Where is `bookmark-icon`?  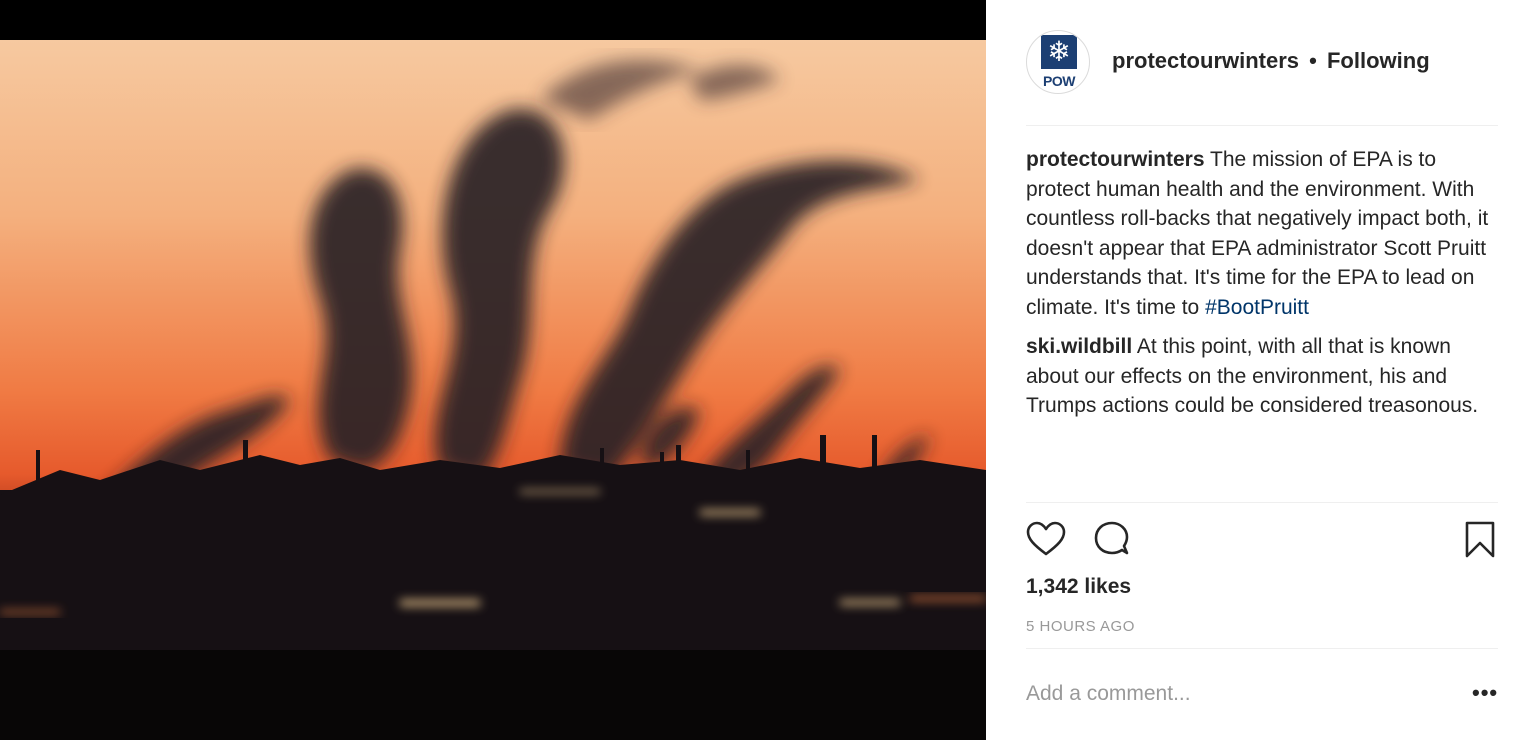 bookmark-icon is located at coordinates (1480, 539).